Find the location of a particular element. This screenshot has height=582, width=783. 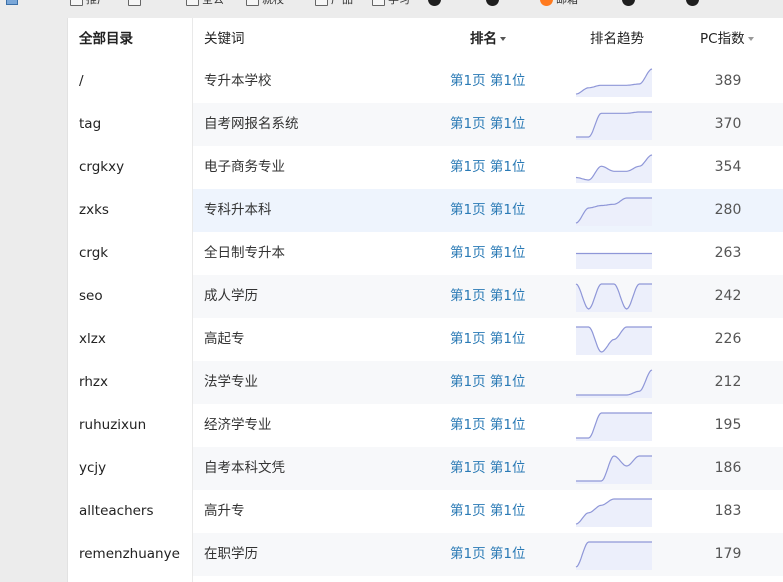

pc-index-cell: 354 is located at coordinates (728, 167).